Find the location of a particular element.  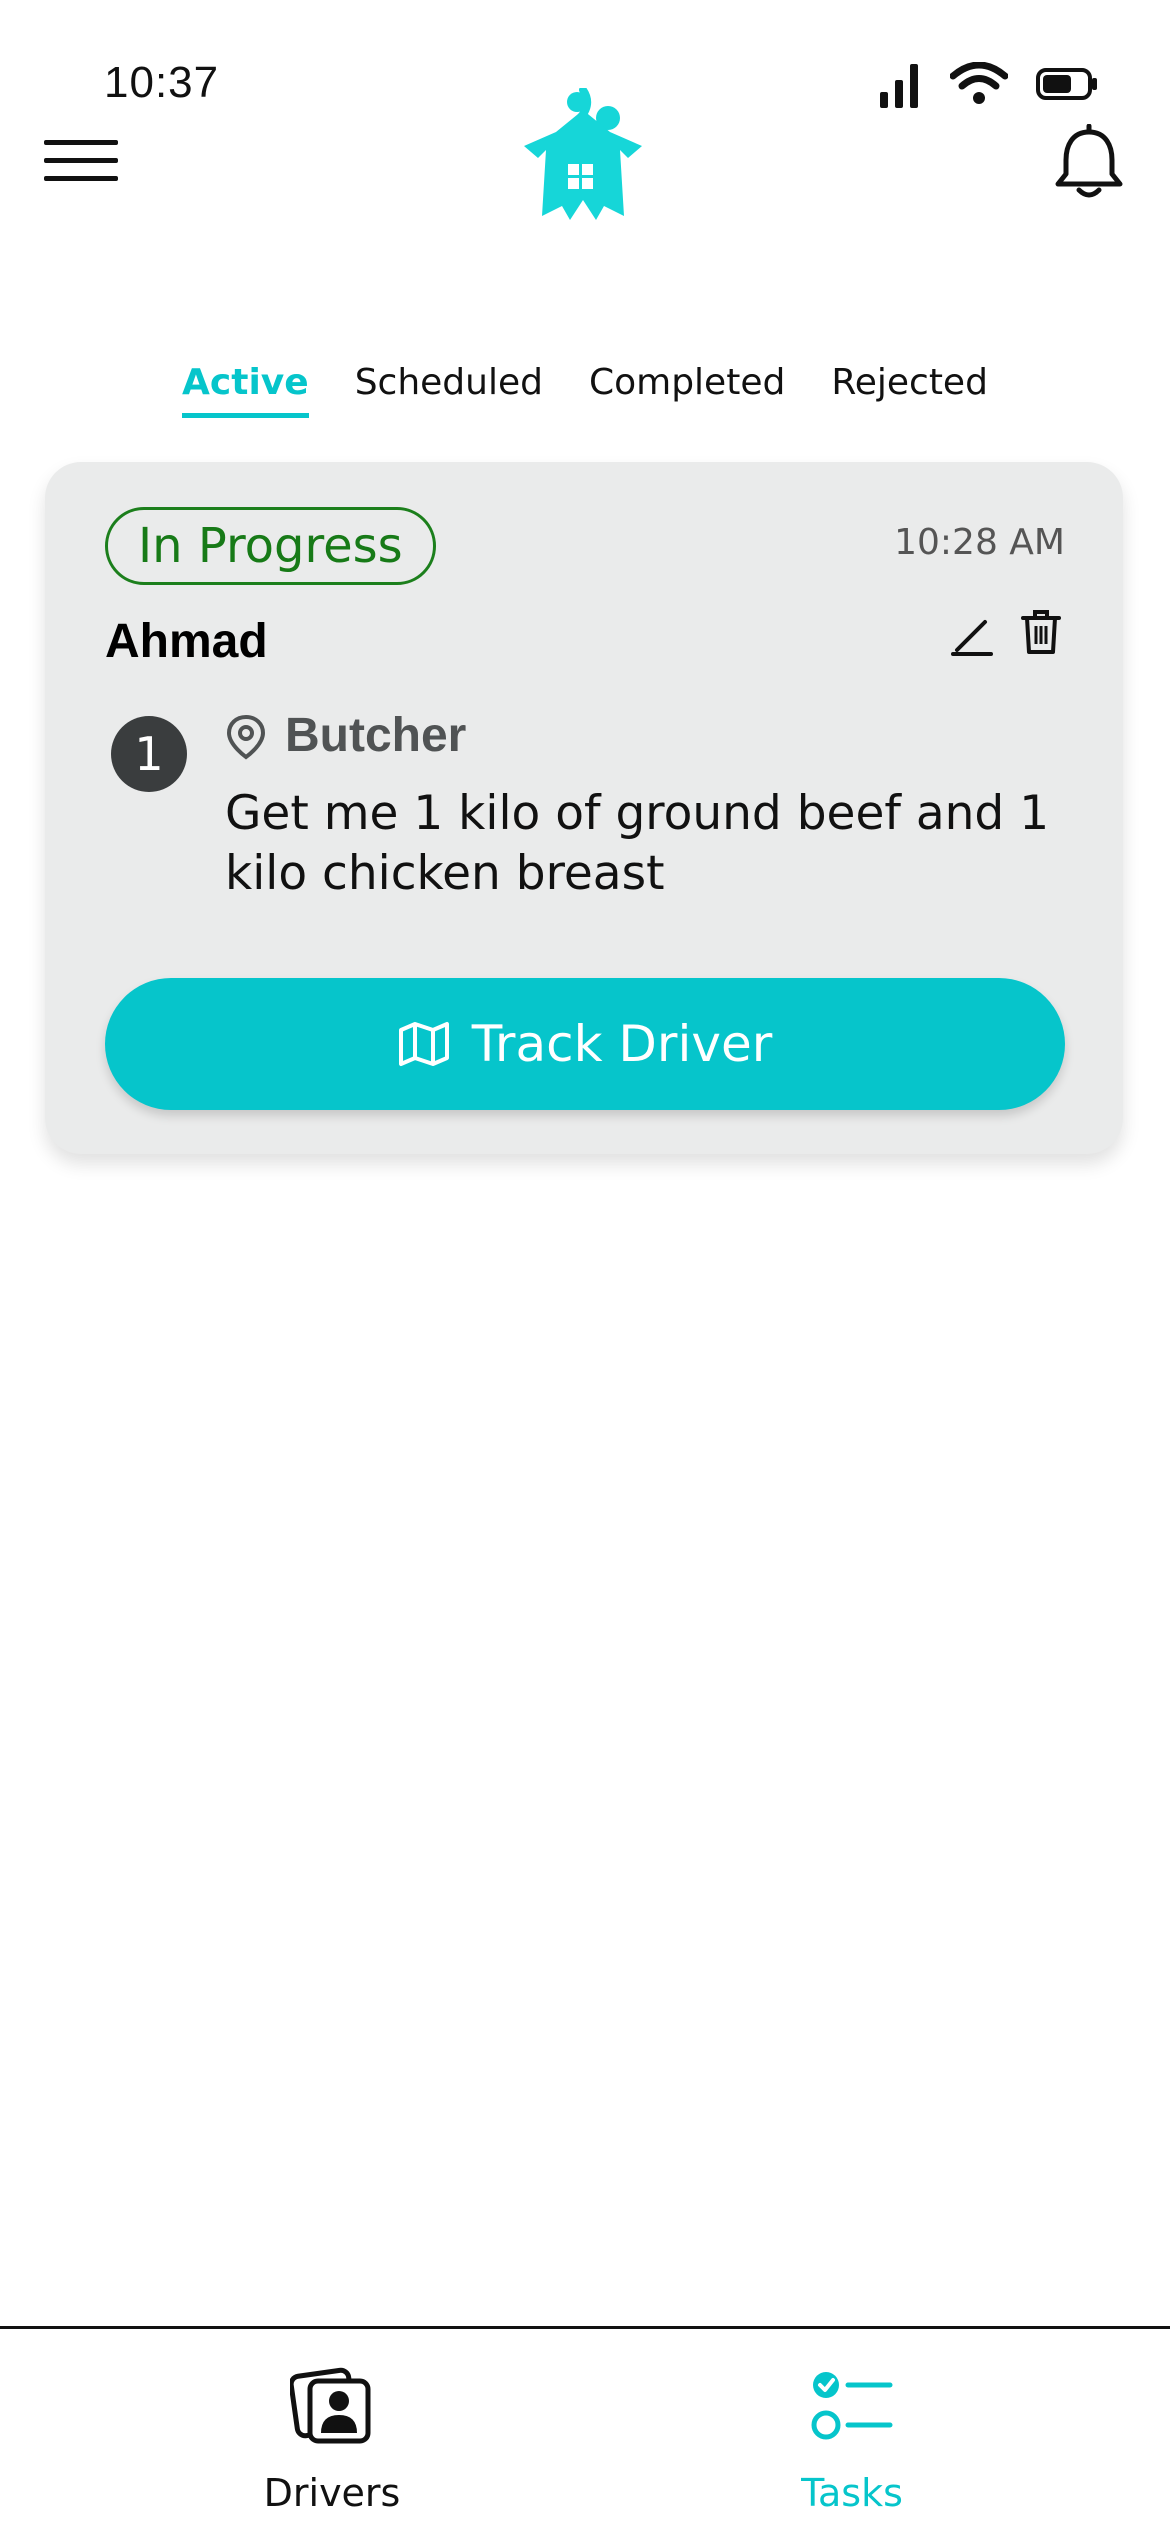

nav-drivers-label: Drivers is located at coordinates (332, 2493).